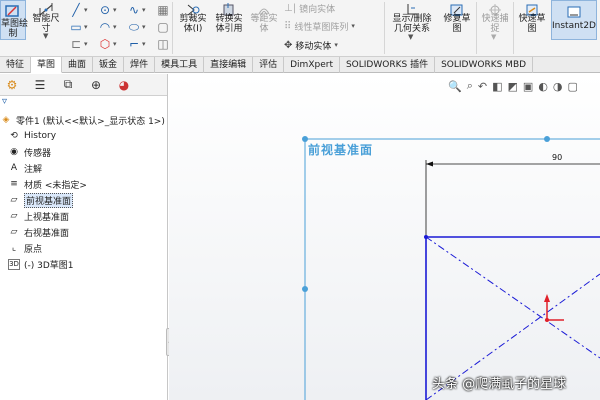  Describe the element at coordinates (410, 37) in the screenshot. I see `relations-dropdown-icon: ▼` at that location.